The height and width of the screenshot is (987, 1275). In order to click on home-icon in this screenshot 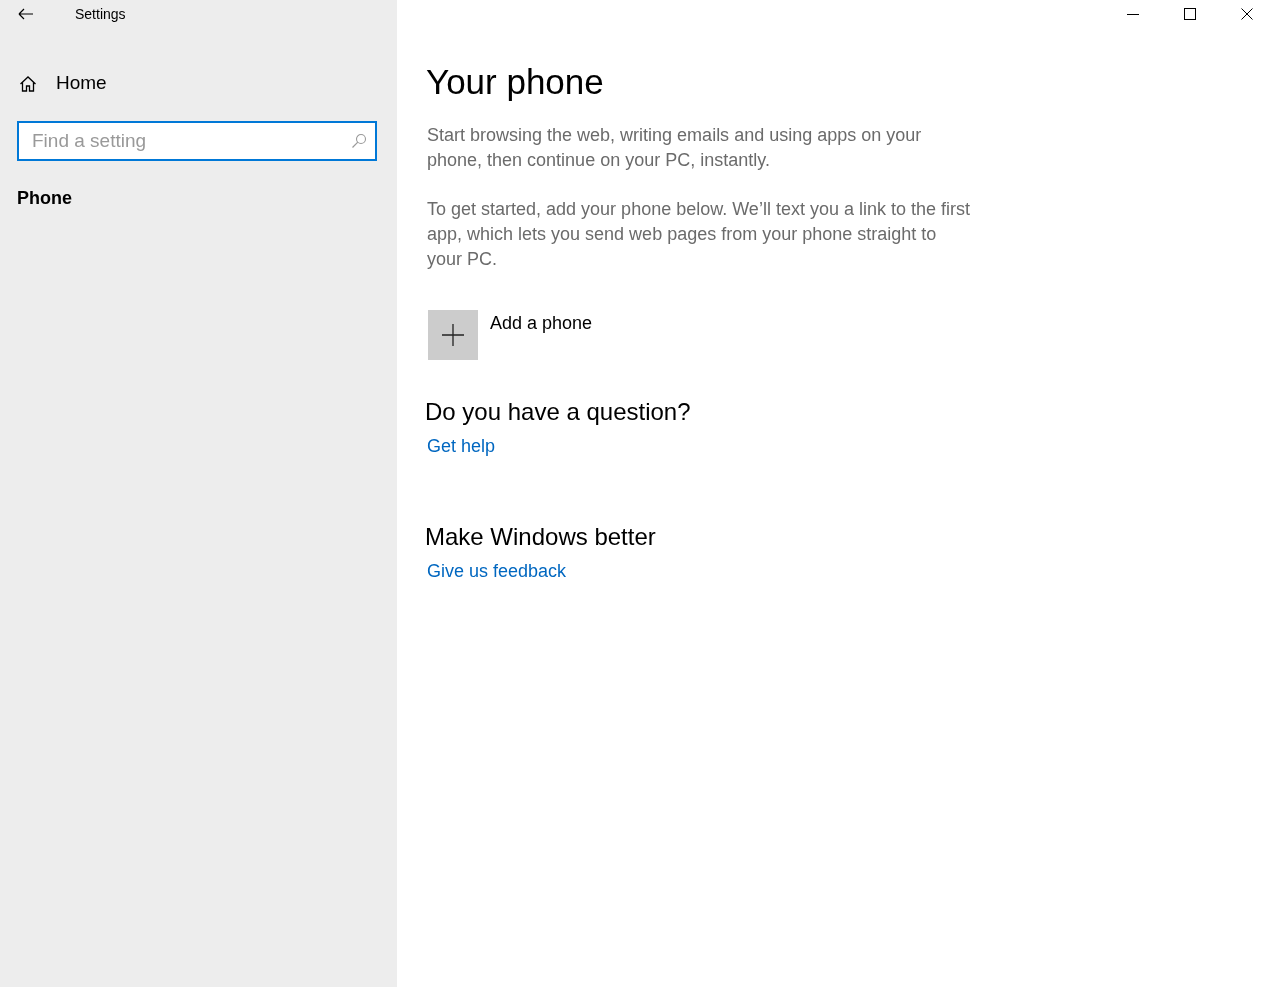, I will do `click(28, 83)`.